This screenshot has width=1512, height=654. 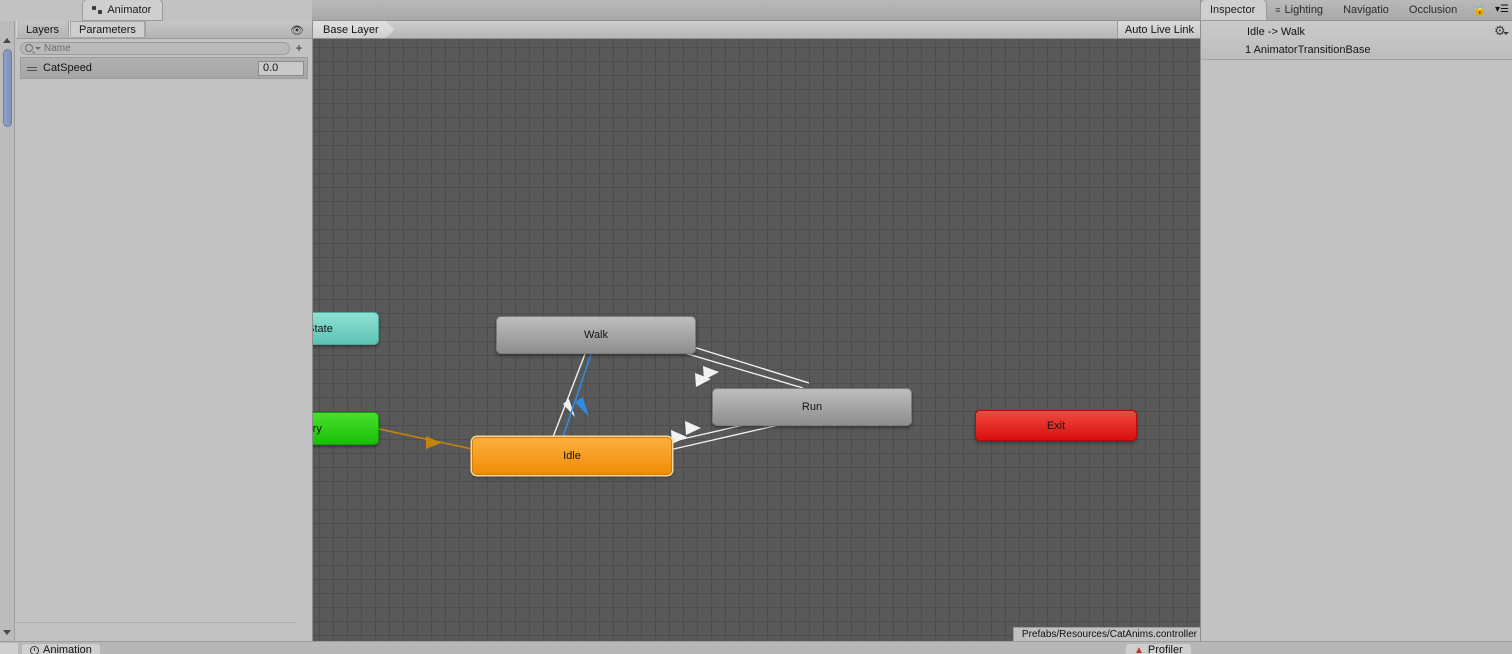 I want to click on auto-live-link-label: Auto Live Link, so click(x=1159, y=29).